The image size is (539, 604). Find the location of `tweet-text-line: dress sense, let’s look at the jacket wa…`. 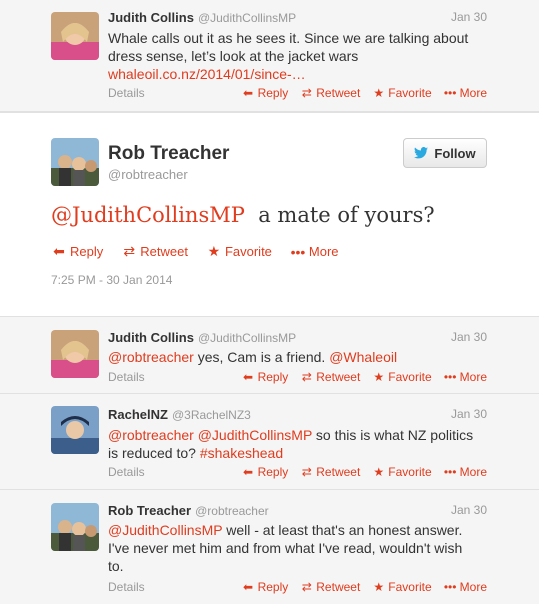

tweet-text-line: dress sense, let’s look at the jacket wa… is located at coordinates (233, 56).